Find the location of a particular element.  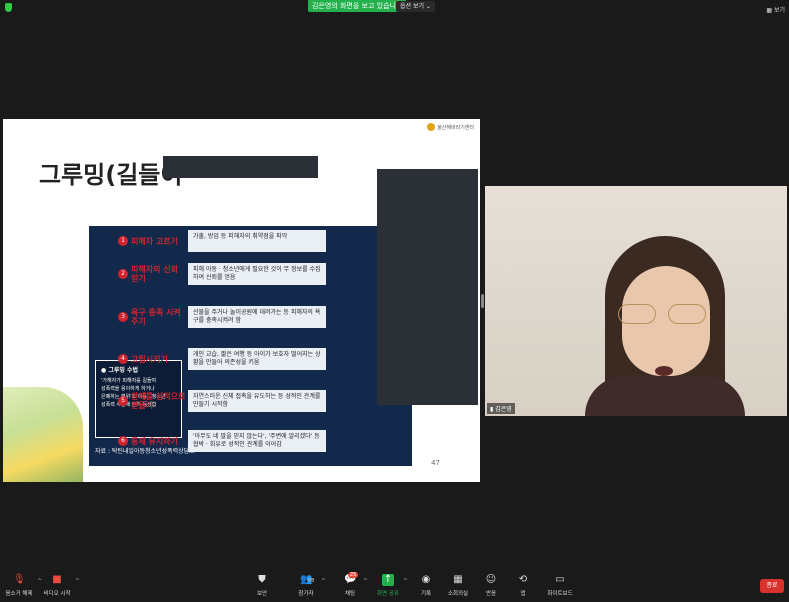

step-label: 관계를 성적으로 만들기 is located at coordinates (158, 401).